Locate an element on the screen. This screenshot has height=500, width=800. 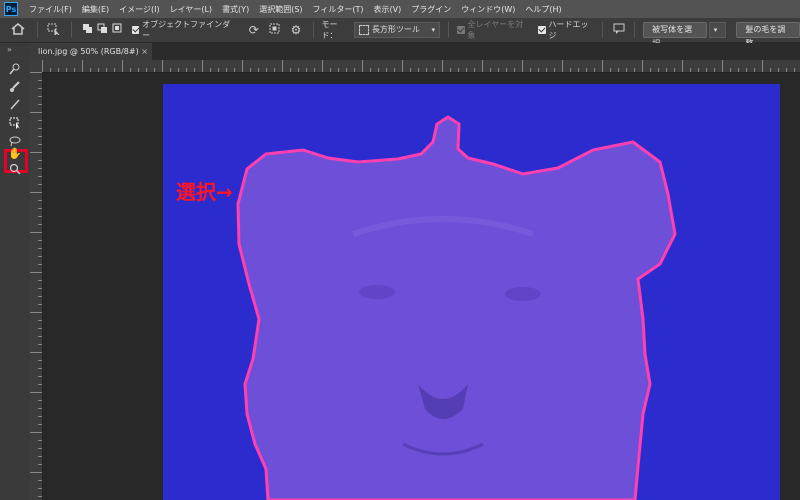
document-tab-title: lion.jpg @ 50% (RGB/8#) is located at coordinates (88, 51).